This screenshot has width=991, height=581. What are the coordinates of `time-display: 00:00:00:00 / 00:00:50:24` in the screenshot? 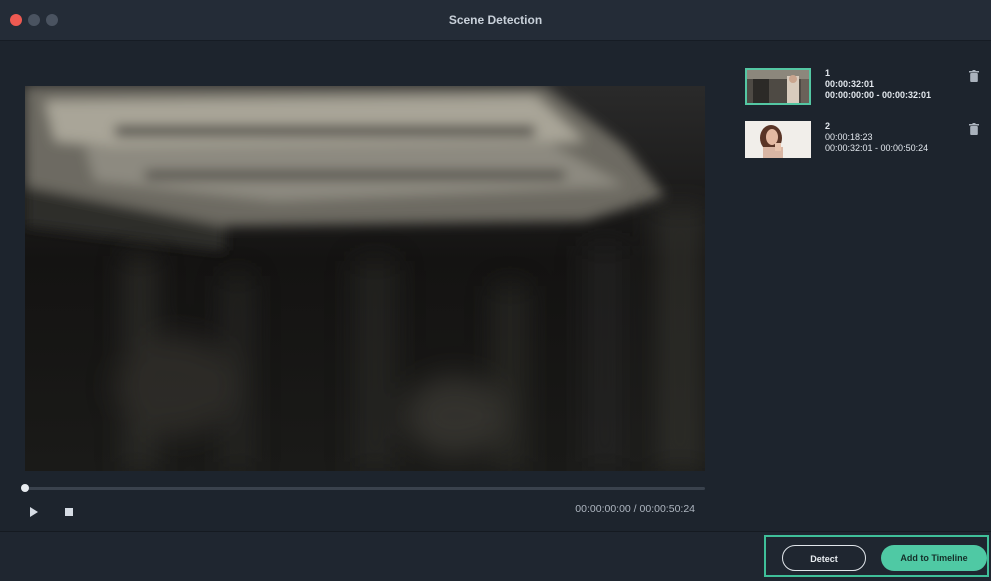 It's located at (607, 509).